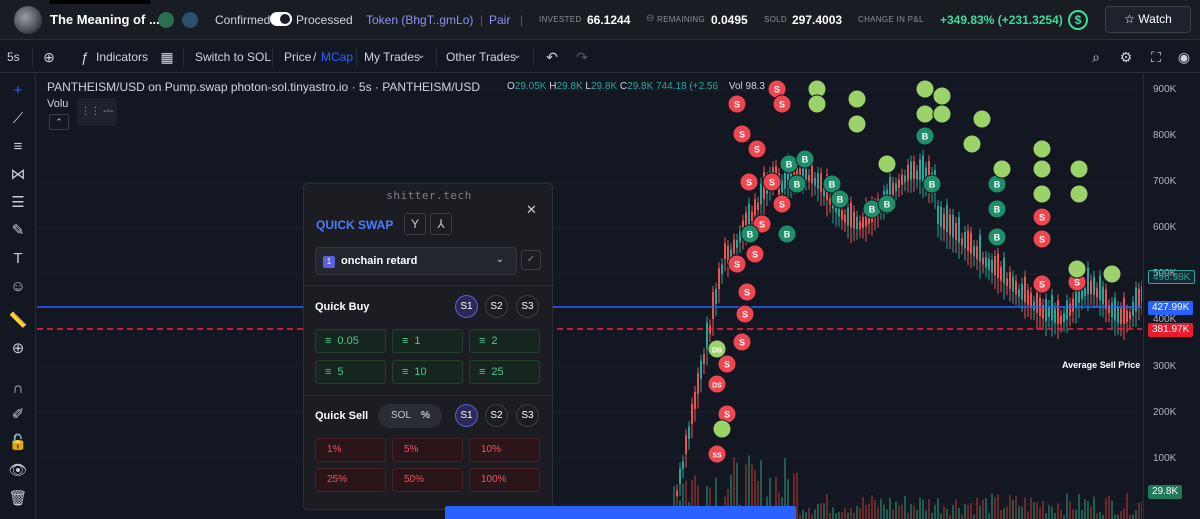 This screenshot has width=1200, height=519. Describe the element at coordinates (18, 91) in the screenshot. I see `crosshair-icon: +` at that location.